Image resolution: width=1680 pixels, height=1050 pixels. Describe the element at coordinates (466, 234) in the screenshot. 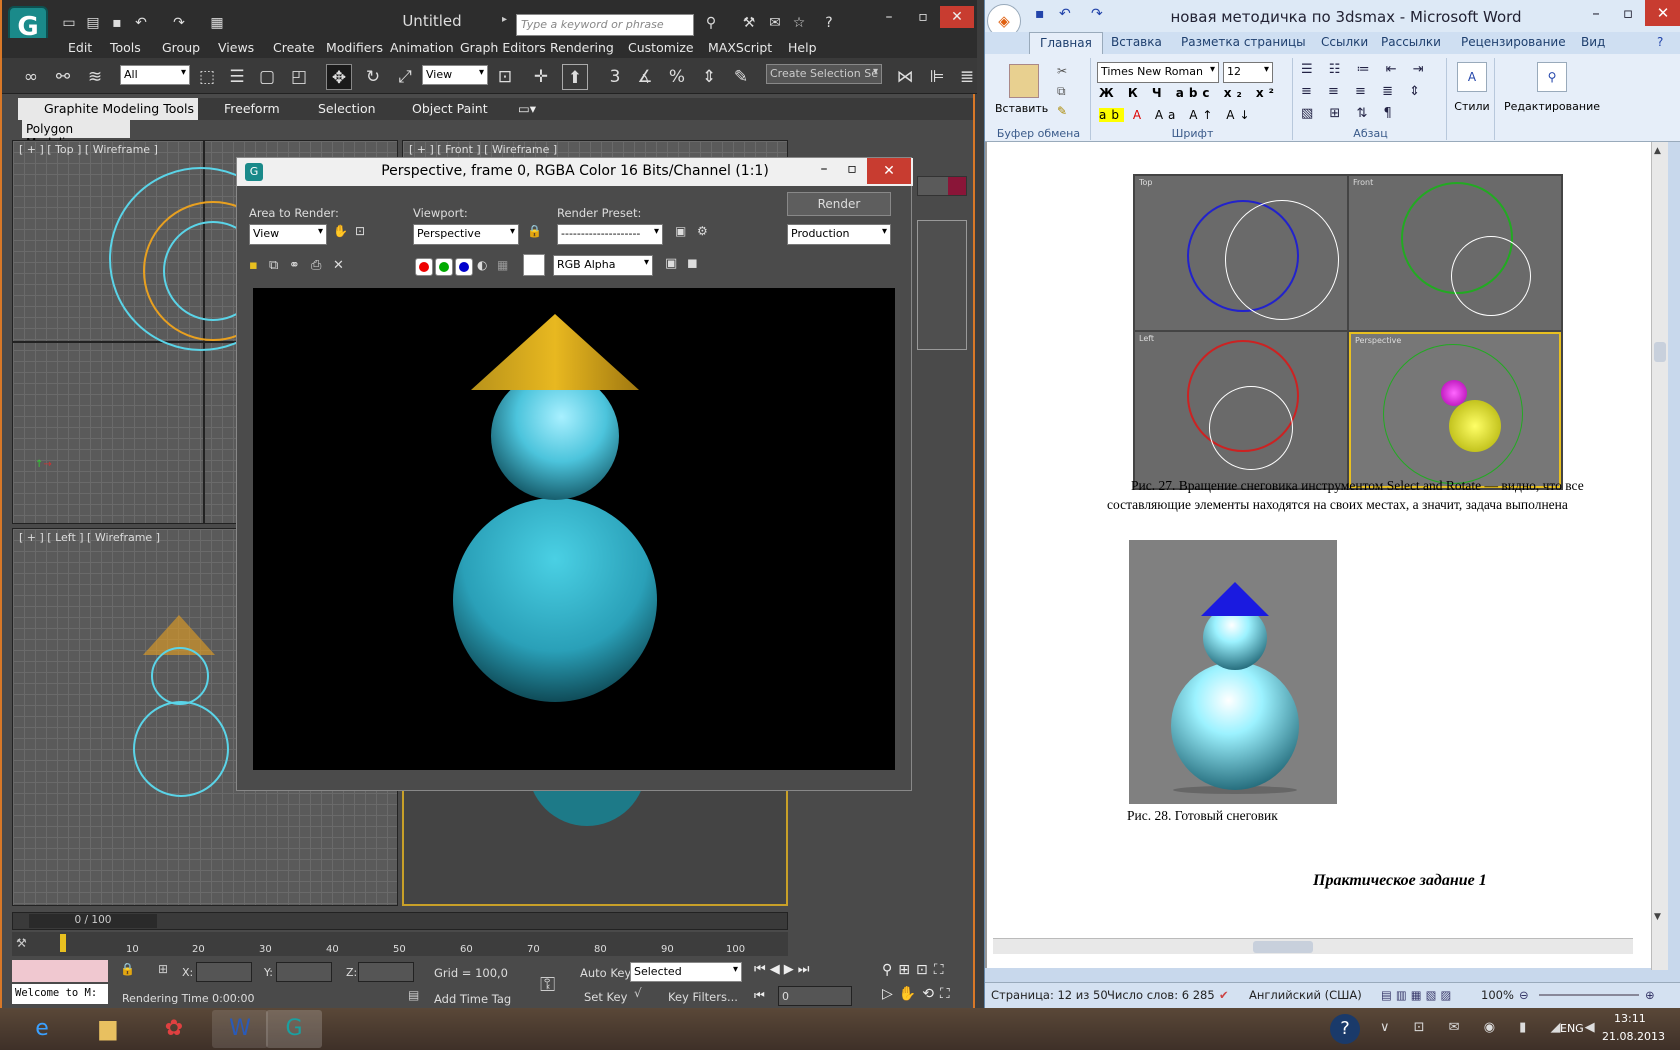

I see `viewport-dropdown: Perspective` at that location.